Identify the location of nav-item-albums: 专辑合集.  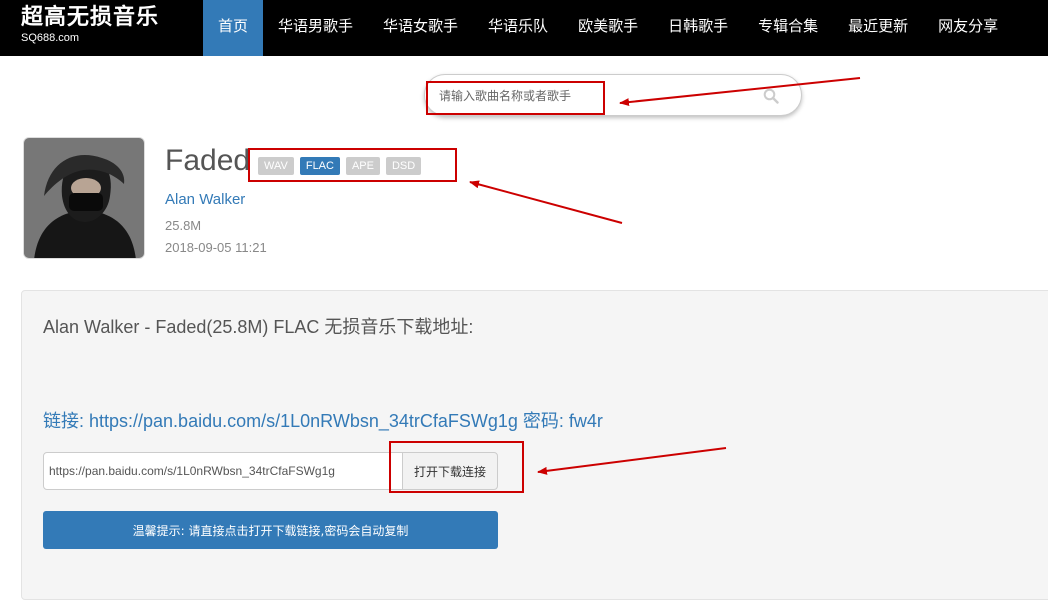
(788, 28).